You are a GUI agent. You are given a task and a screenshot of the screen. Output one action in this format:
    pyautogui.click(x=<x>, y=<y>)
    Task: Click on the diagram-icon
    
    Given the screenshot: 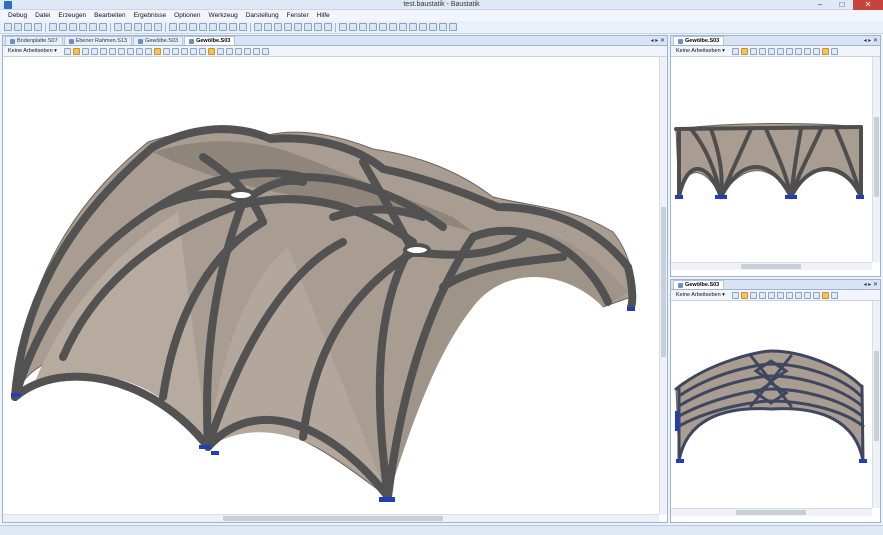 What is the action you would take?
    pyautogui.click(x=278, y=27)
    